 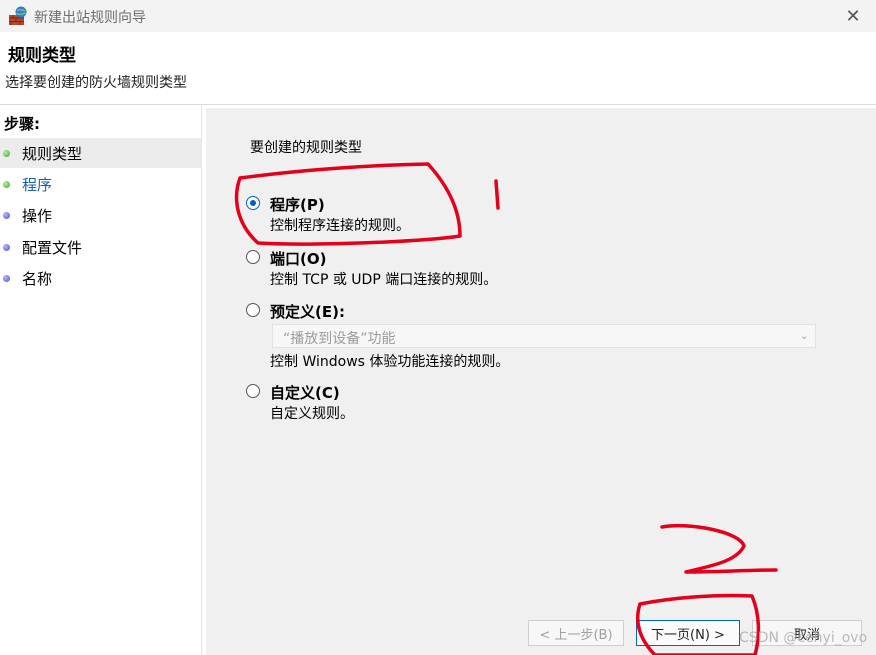 What do you see at coordinates (298, 258) in the screenshot?
I see `option-label: 端口(O)` at bounding box center [298, 258].